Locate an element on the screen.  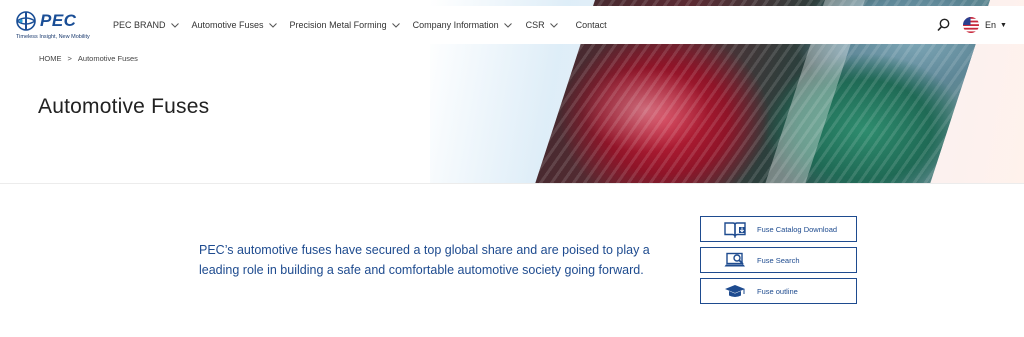
breadcrumb: HOME > Automotive Fuses is located at coordinates (88, 58).